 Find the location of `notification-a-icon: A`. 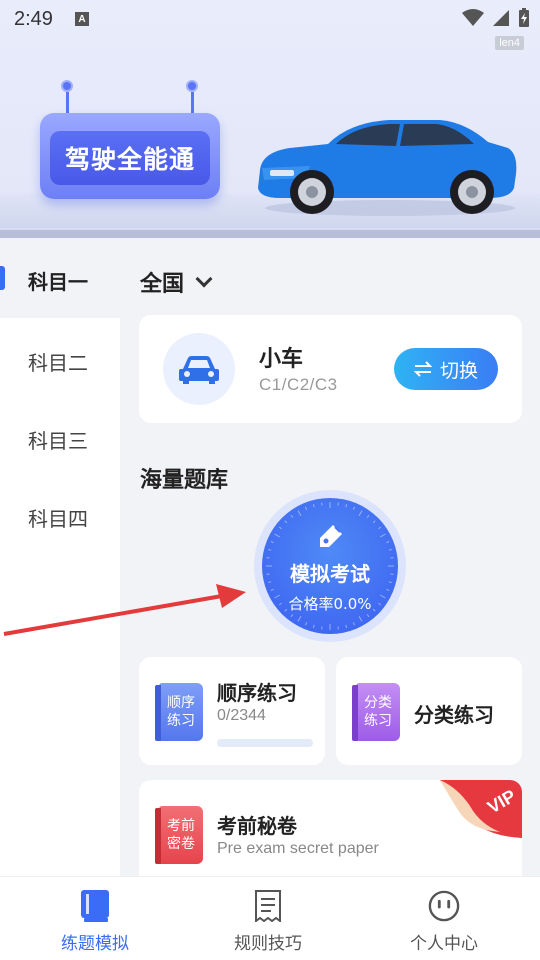

notification-a-icon: A is located at coordinates (81, 19).